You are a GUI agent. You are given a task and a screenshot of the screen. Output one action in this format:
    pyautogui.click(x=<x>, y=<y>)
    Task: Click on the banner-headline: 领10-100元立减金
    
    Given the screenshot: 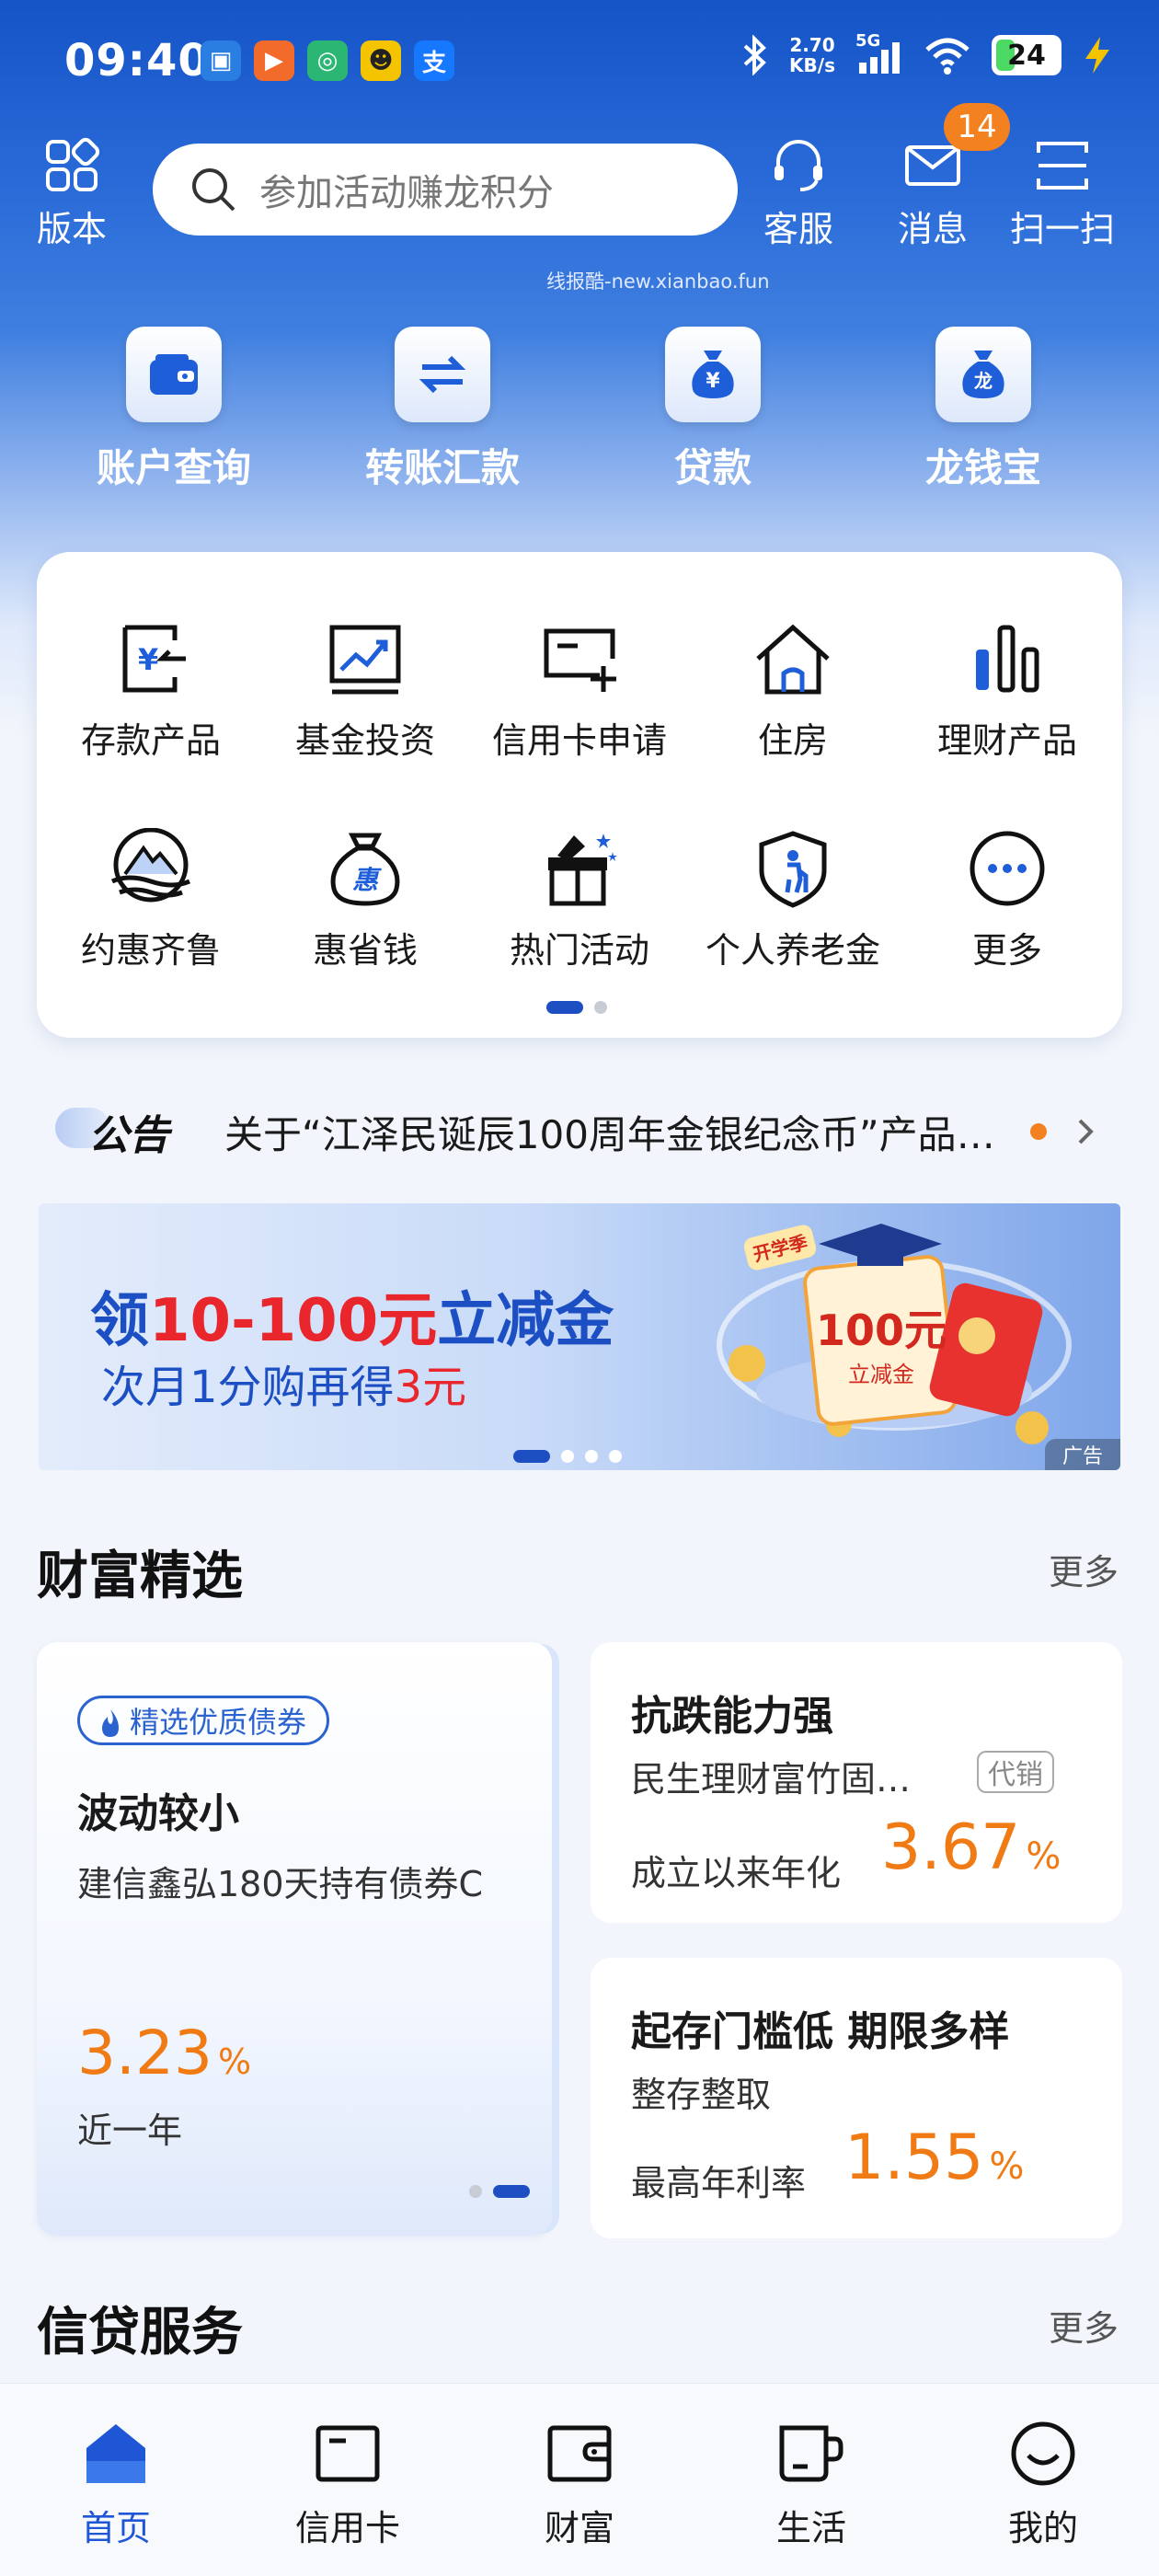 What is the action you would take?
    pyautogui.click(x=352, y=1321)
    